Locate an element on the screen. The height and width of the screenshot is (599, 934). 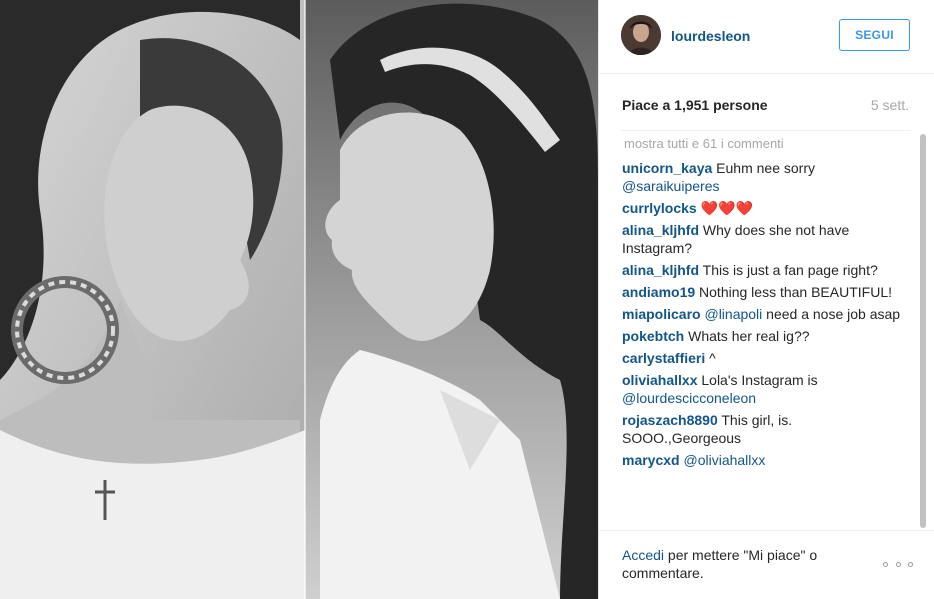
avatar is located at coordinates (641, 35).